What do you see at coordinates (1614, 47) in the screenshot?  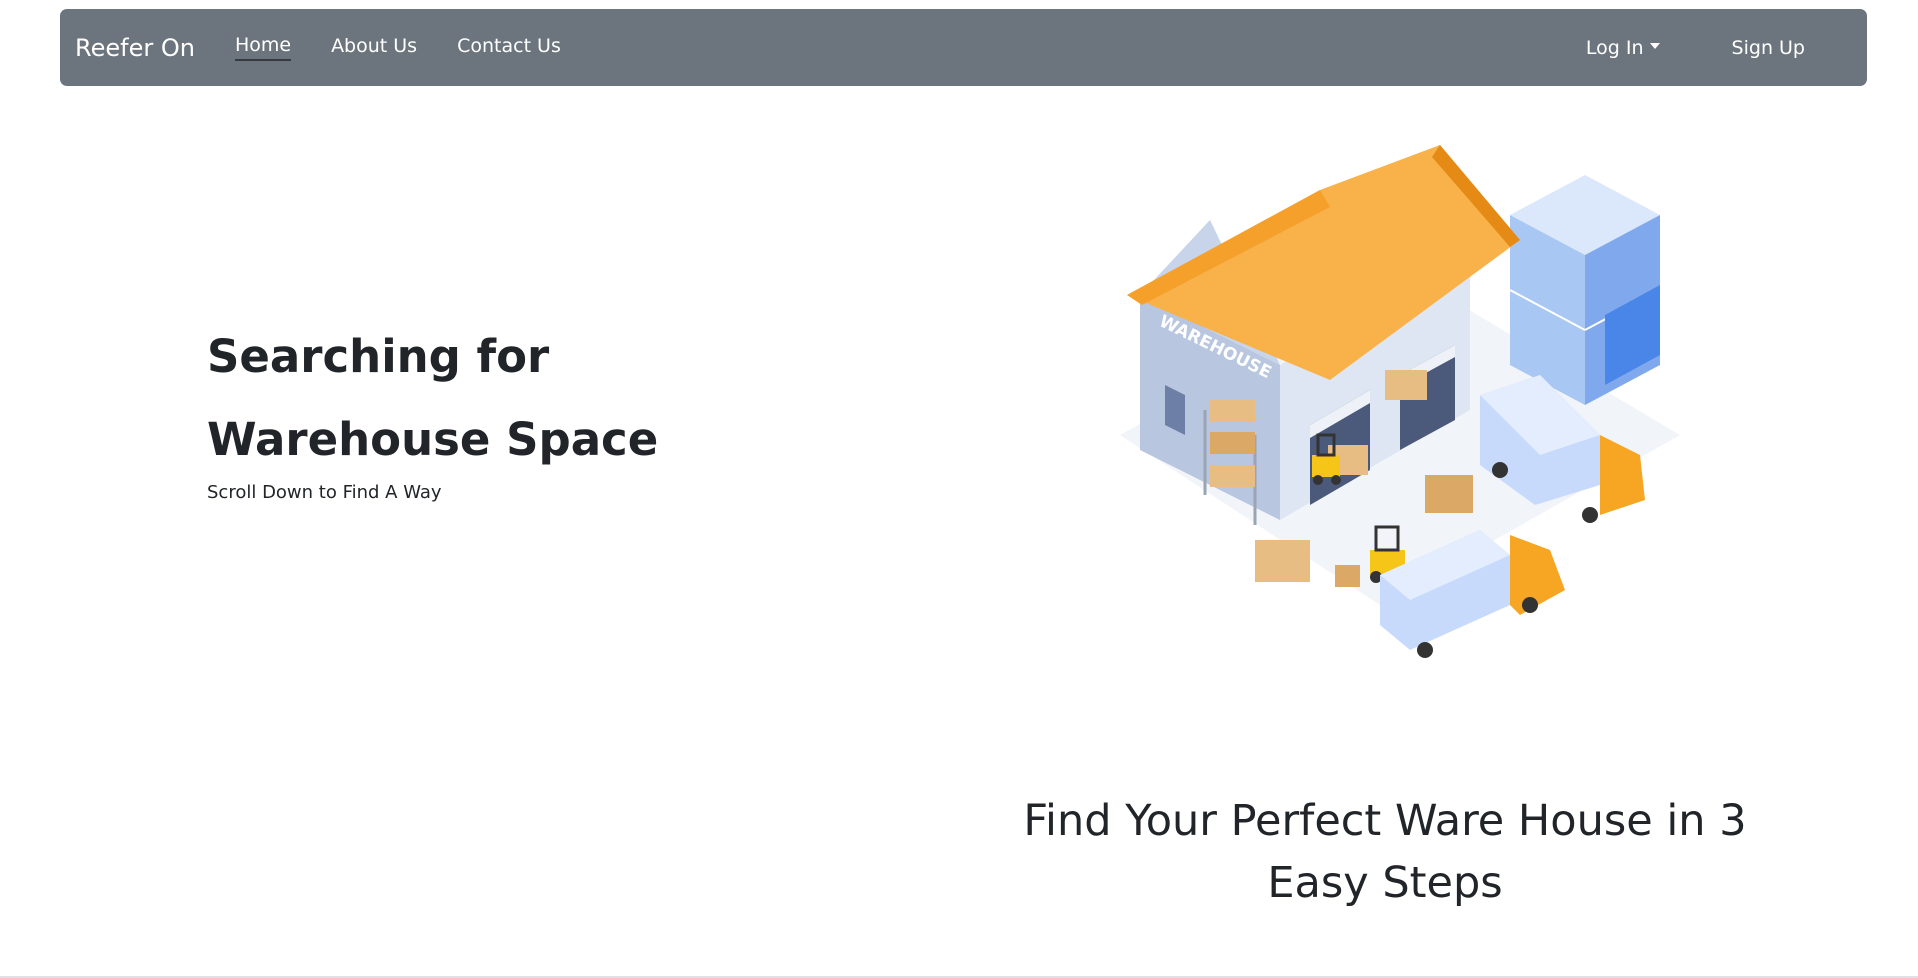 I see `login-label: Log In` at bounding box center [1614, 47].